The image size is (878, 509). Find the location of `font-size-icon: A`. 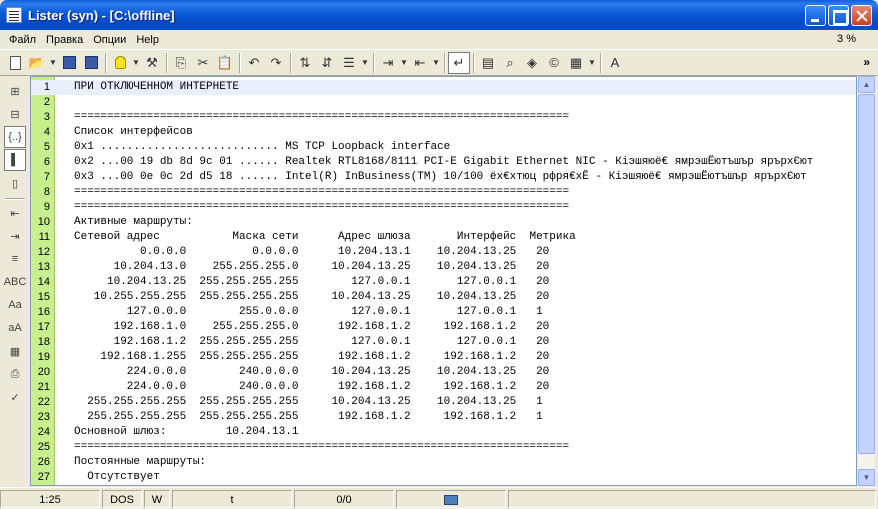

font-size-icon: A is located at coordinates (615, 63).